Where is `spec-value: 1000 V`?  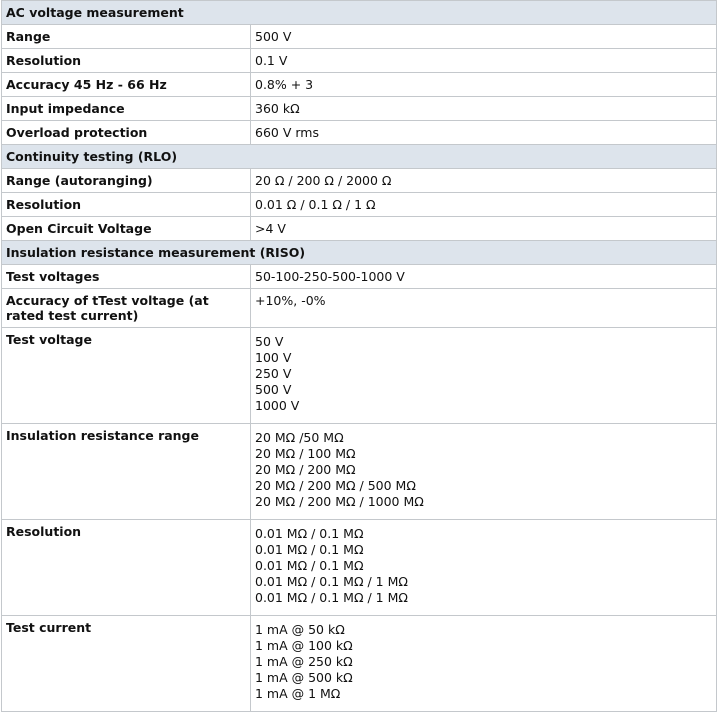
spec-value: 1000 V is located at coordinates (277, 405).